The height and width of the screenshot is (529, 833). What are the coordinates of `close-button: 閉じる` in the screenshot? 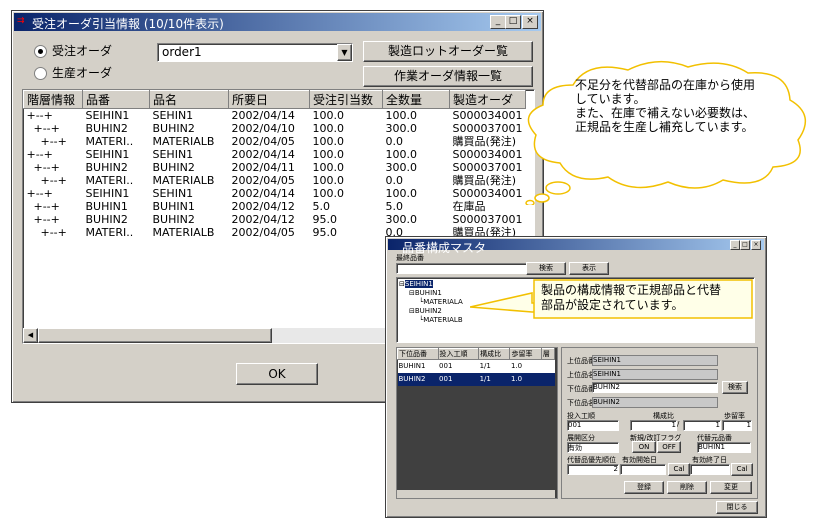 It's located at (737, 507).